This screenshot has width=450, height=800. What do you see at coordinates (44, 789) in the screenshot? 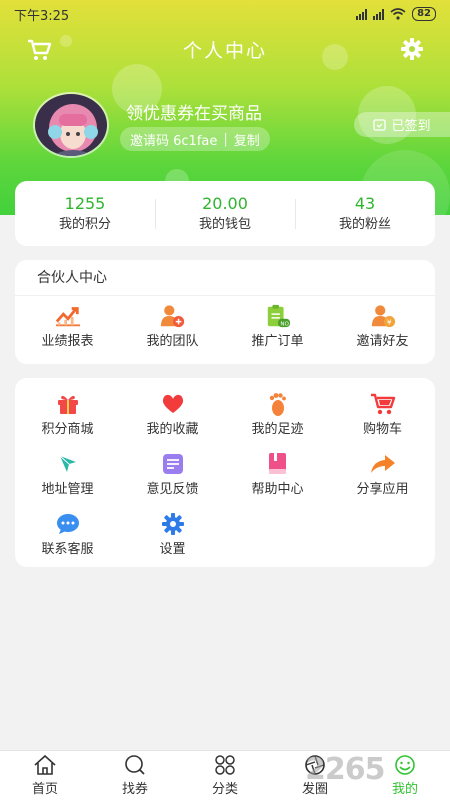
I see `tab-label: 首页` at bounding box center [44, 789].